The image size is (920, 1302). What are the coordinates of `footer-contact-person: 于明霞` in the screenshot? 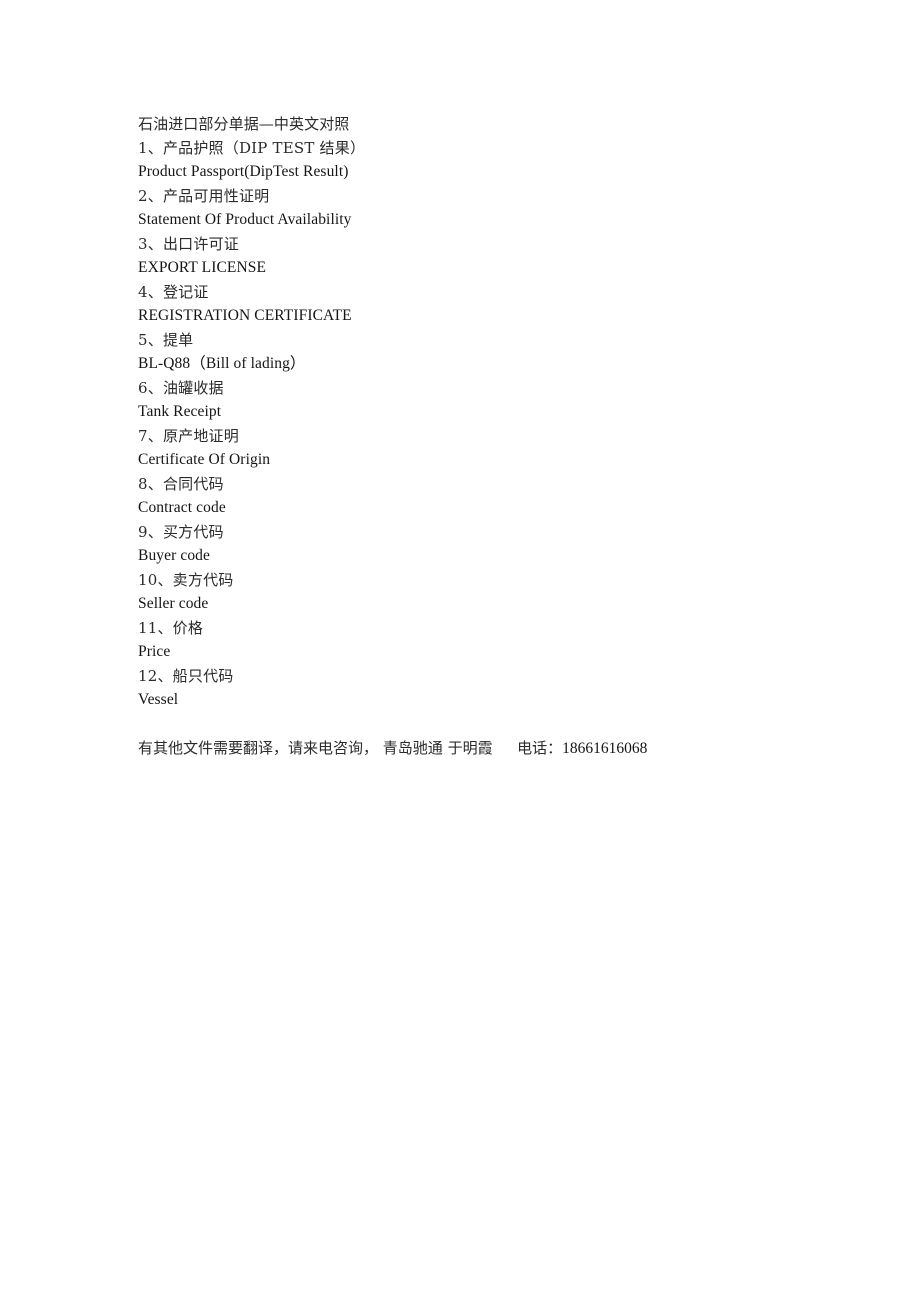 It's located at (470, 748).